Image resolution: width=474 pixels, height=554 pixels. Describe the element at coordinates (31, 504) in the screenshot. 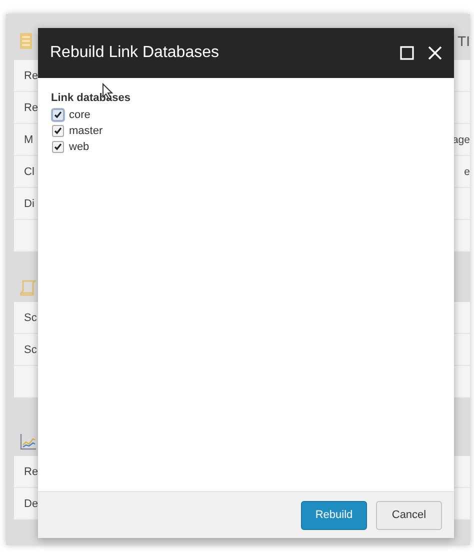

I see `row-label: De` at that location.